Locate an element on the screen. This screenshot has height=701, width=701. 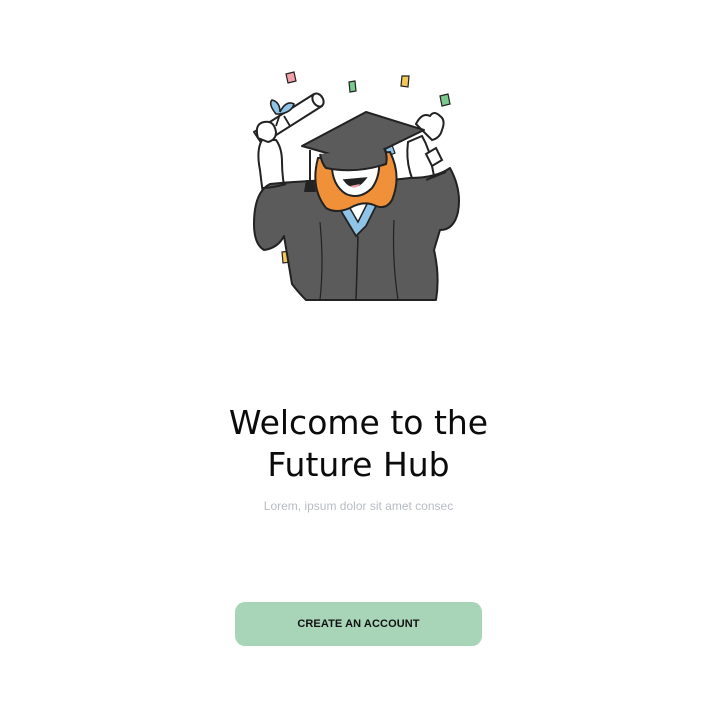
welcome-subtitle: Lorem, ipsum dolor sit amet consec is located at coordinates (358, 506).